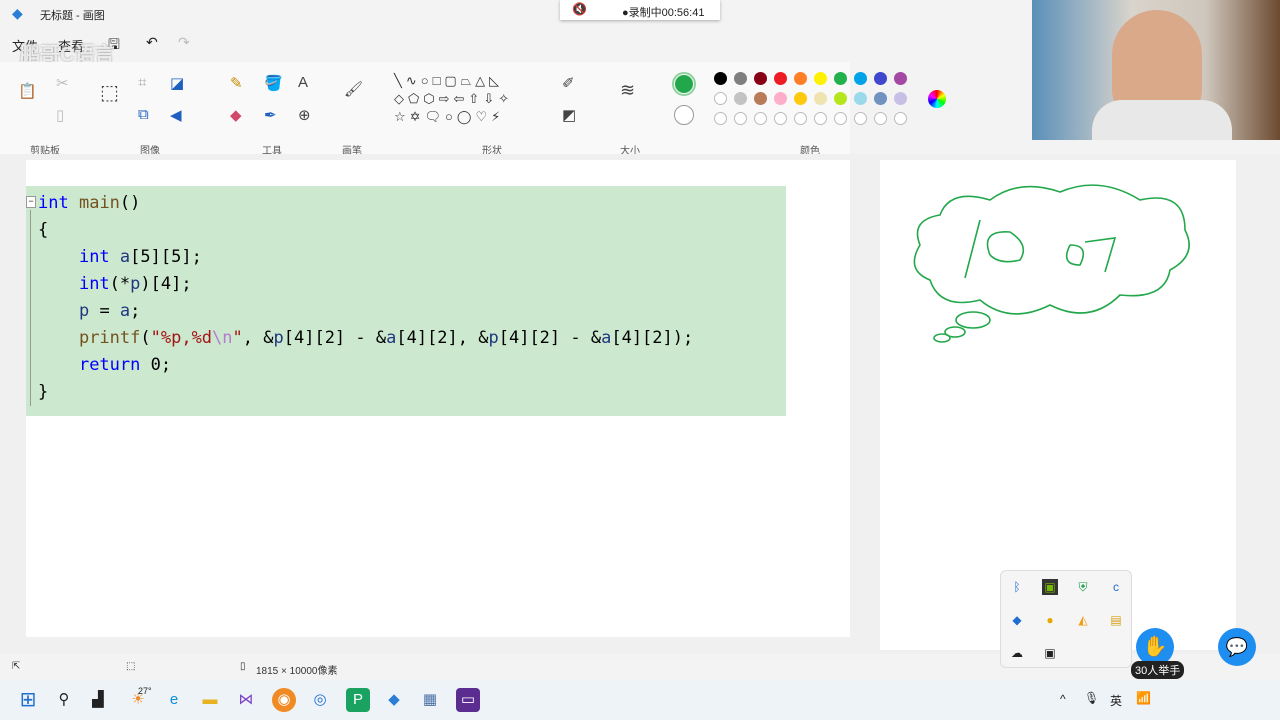 The image size is (1280, 720). I want to click on chat-button: 💬, so click(1237, 647).